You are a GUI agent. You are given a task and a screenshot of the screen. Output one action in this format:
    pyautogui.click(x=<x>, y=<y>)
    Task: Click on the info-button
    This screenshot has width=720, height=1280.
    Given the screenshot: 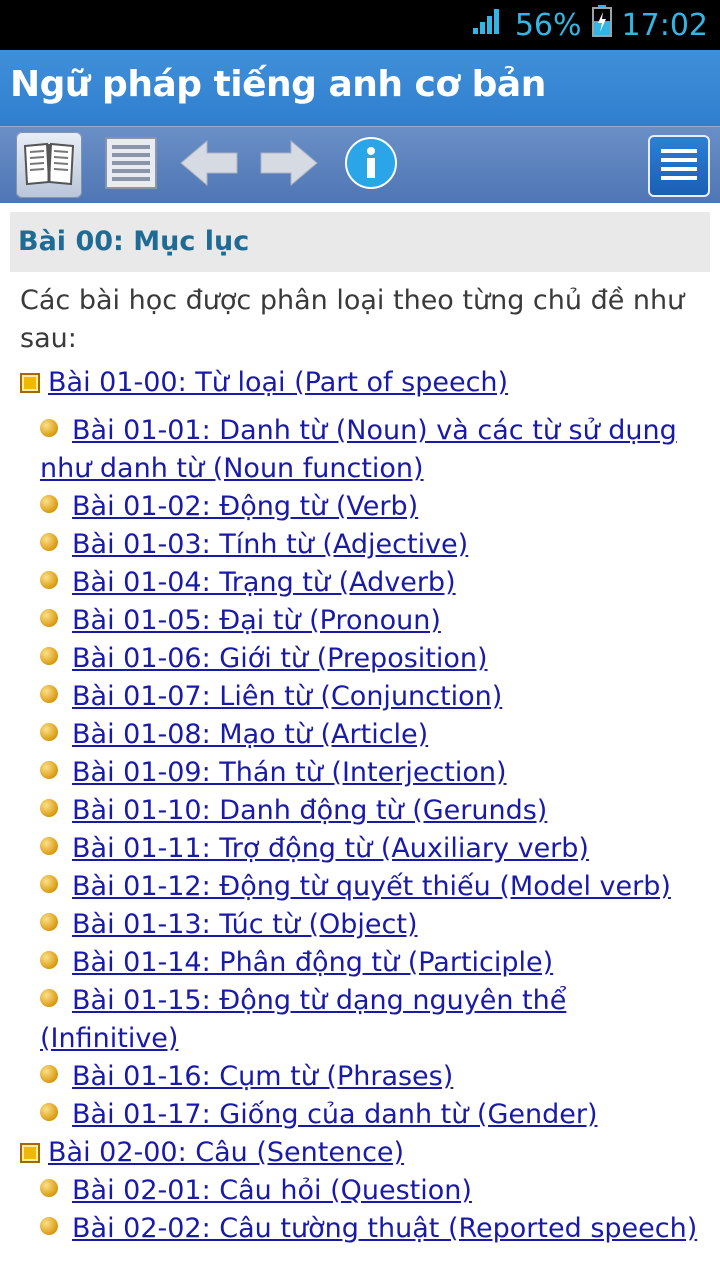 What is the action you would take?
    pyautogui.click(x=371, y=165)
    